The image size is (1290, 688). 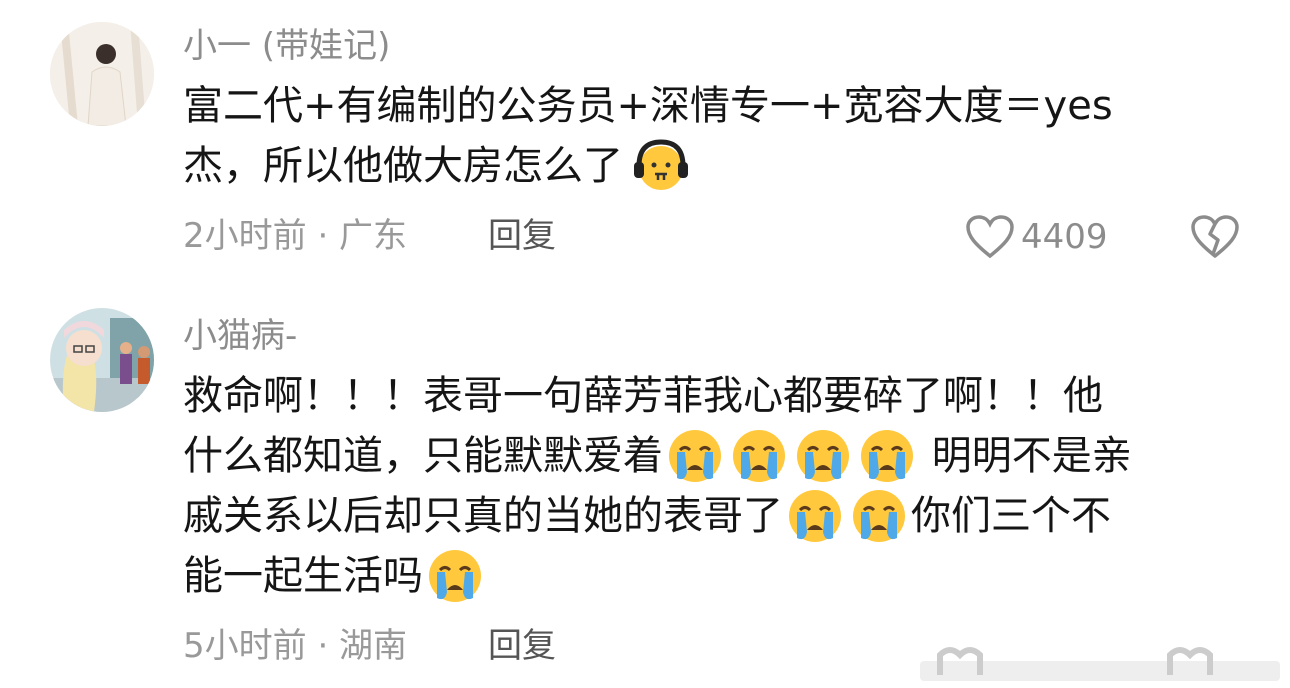 I want to click on comment-line: 能一起生活吗, so click(x=303, y=576).